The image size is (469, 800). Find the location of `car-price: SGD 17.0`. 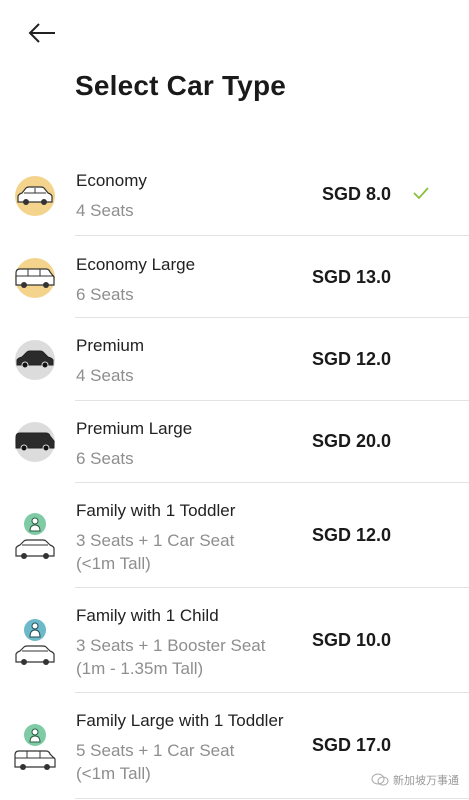

car-price: SGD 17.0 is located at coordinates (351, 745).